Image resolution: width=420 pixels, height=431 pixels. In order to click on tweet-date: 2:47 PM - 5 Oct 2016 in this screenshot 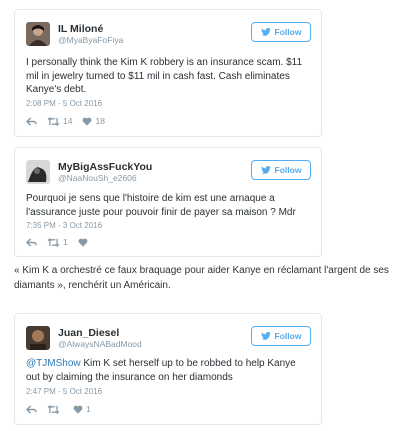, I will do `click(64, 391)`.